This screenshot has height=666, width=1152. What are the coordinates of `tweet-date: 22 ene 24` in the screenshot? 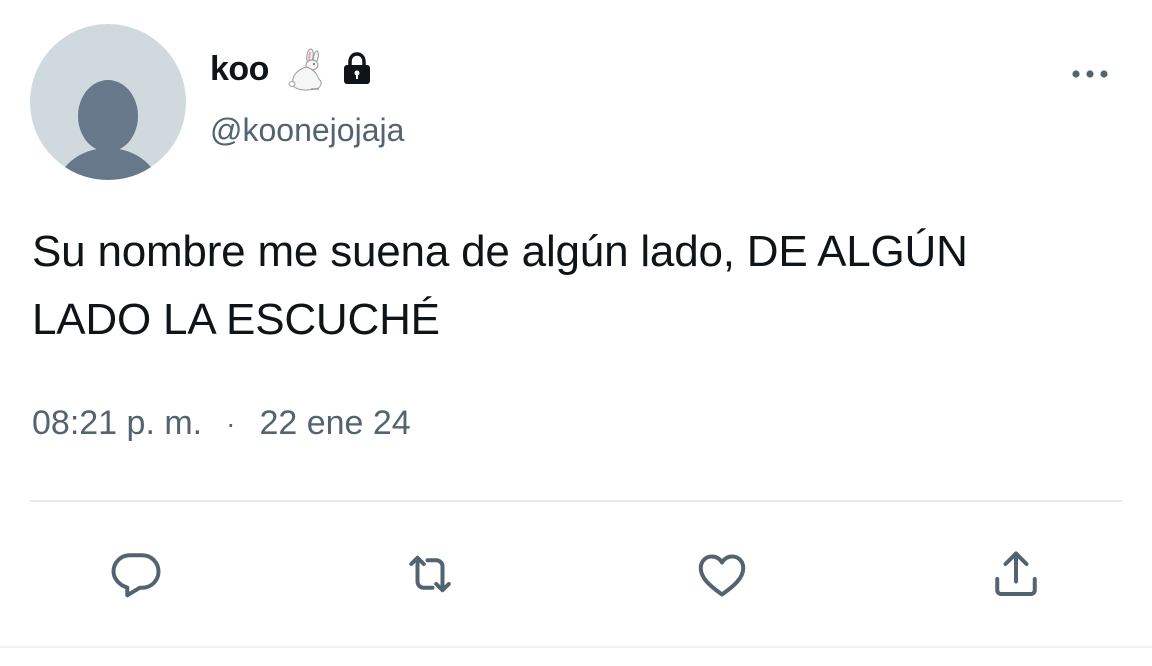 It's located at (334, 423).